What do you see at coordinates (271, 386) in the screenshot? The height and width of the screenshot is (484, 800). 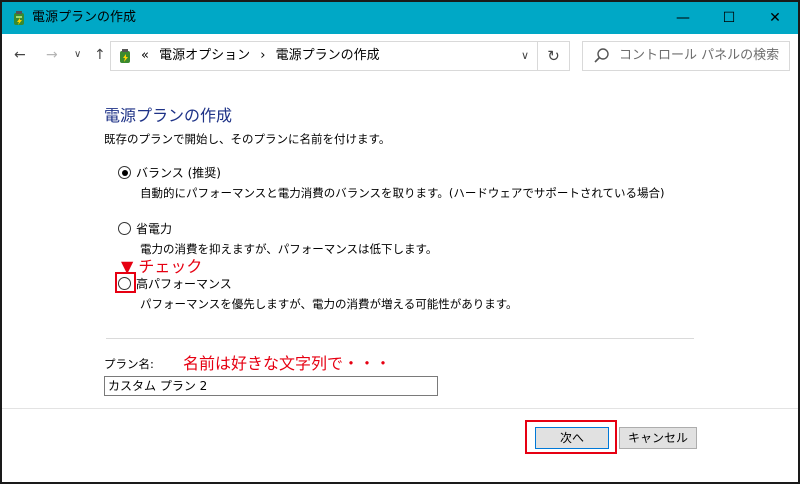 I see `plan-name-input: カスタム プラン 2` at bounding box center [271, 386].